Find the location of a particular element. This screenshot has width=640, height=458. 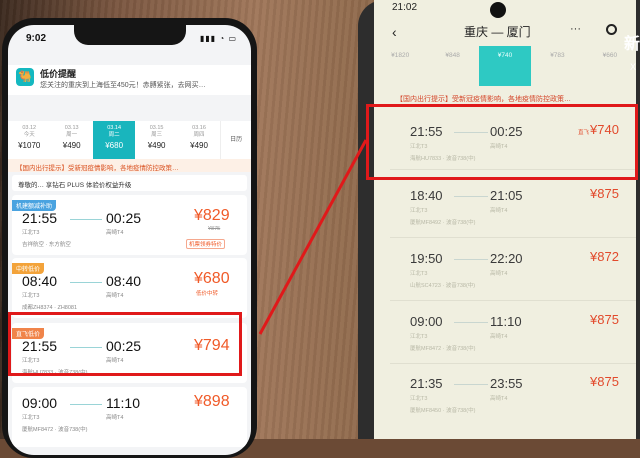

connector-line is located at coordinates (313, 237).